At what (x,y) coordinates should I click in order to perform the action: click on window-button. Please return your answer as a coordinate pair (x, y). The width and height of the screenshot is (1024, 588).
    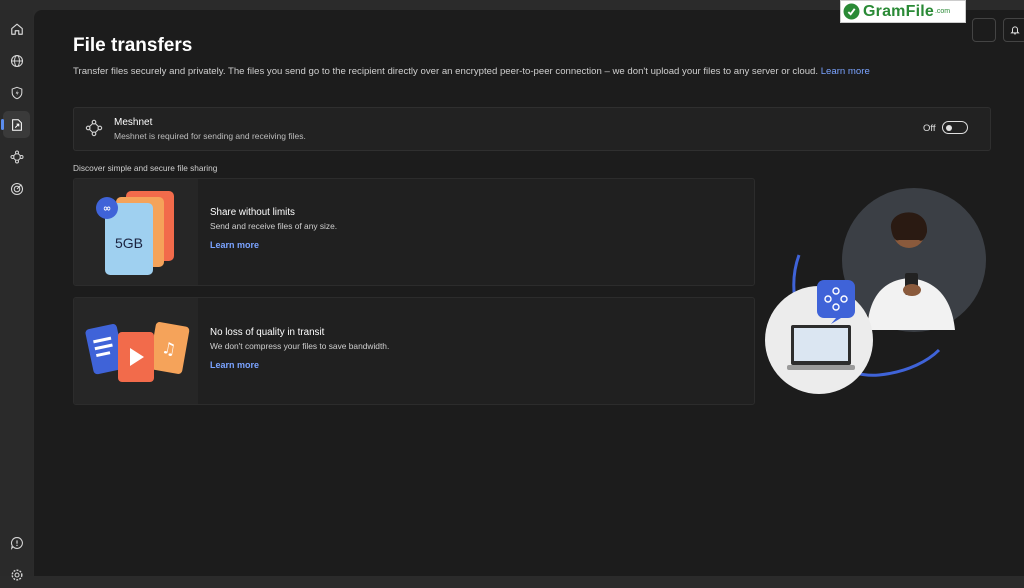
    Looking at the image, I should click on (984, 30).